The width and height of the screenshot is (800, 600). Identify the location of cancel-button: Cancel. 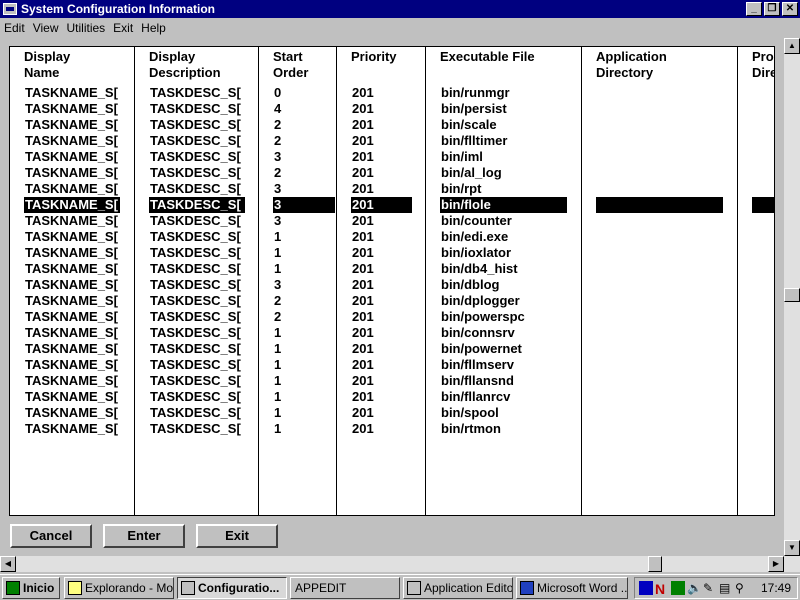
(51, 536).